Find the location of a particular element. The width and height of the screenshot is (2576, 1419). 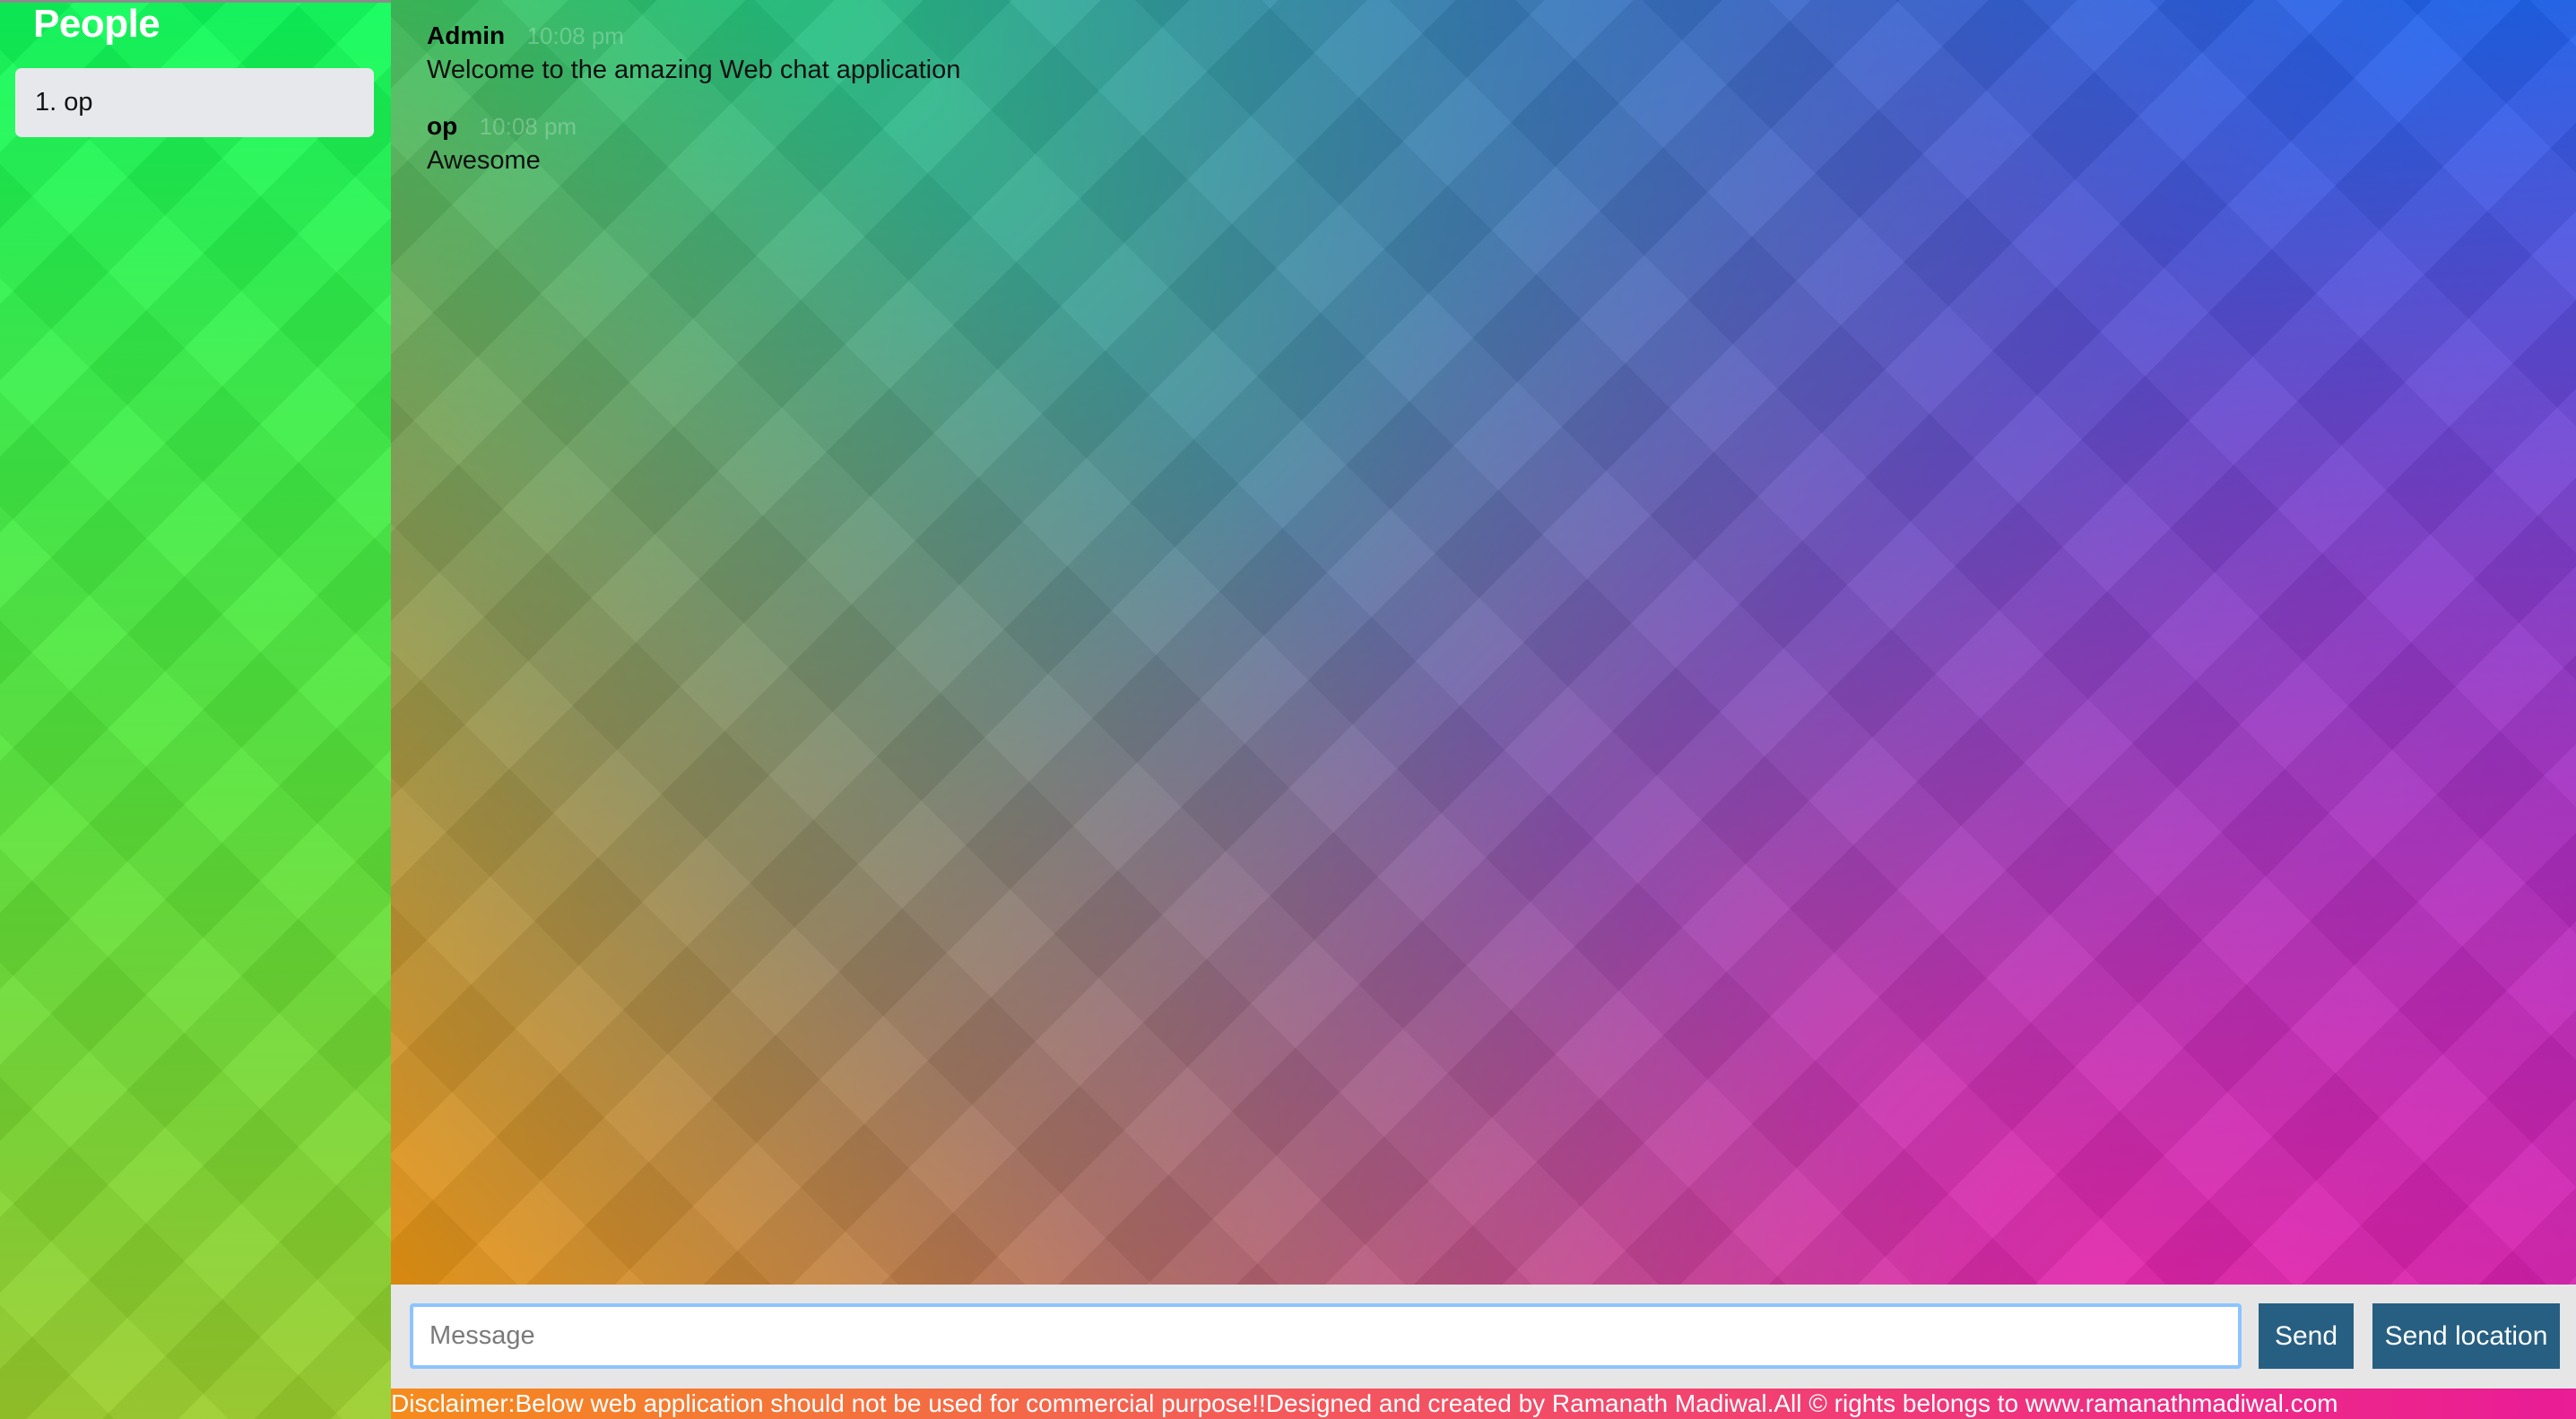

send-location-button: Send location is located at coordinates (2466, 1336).